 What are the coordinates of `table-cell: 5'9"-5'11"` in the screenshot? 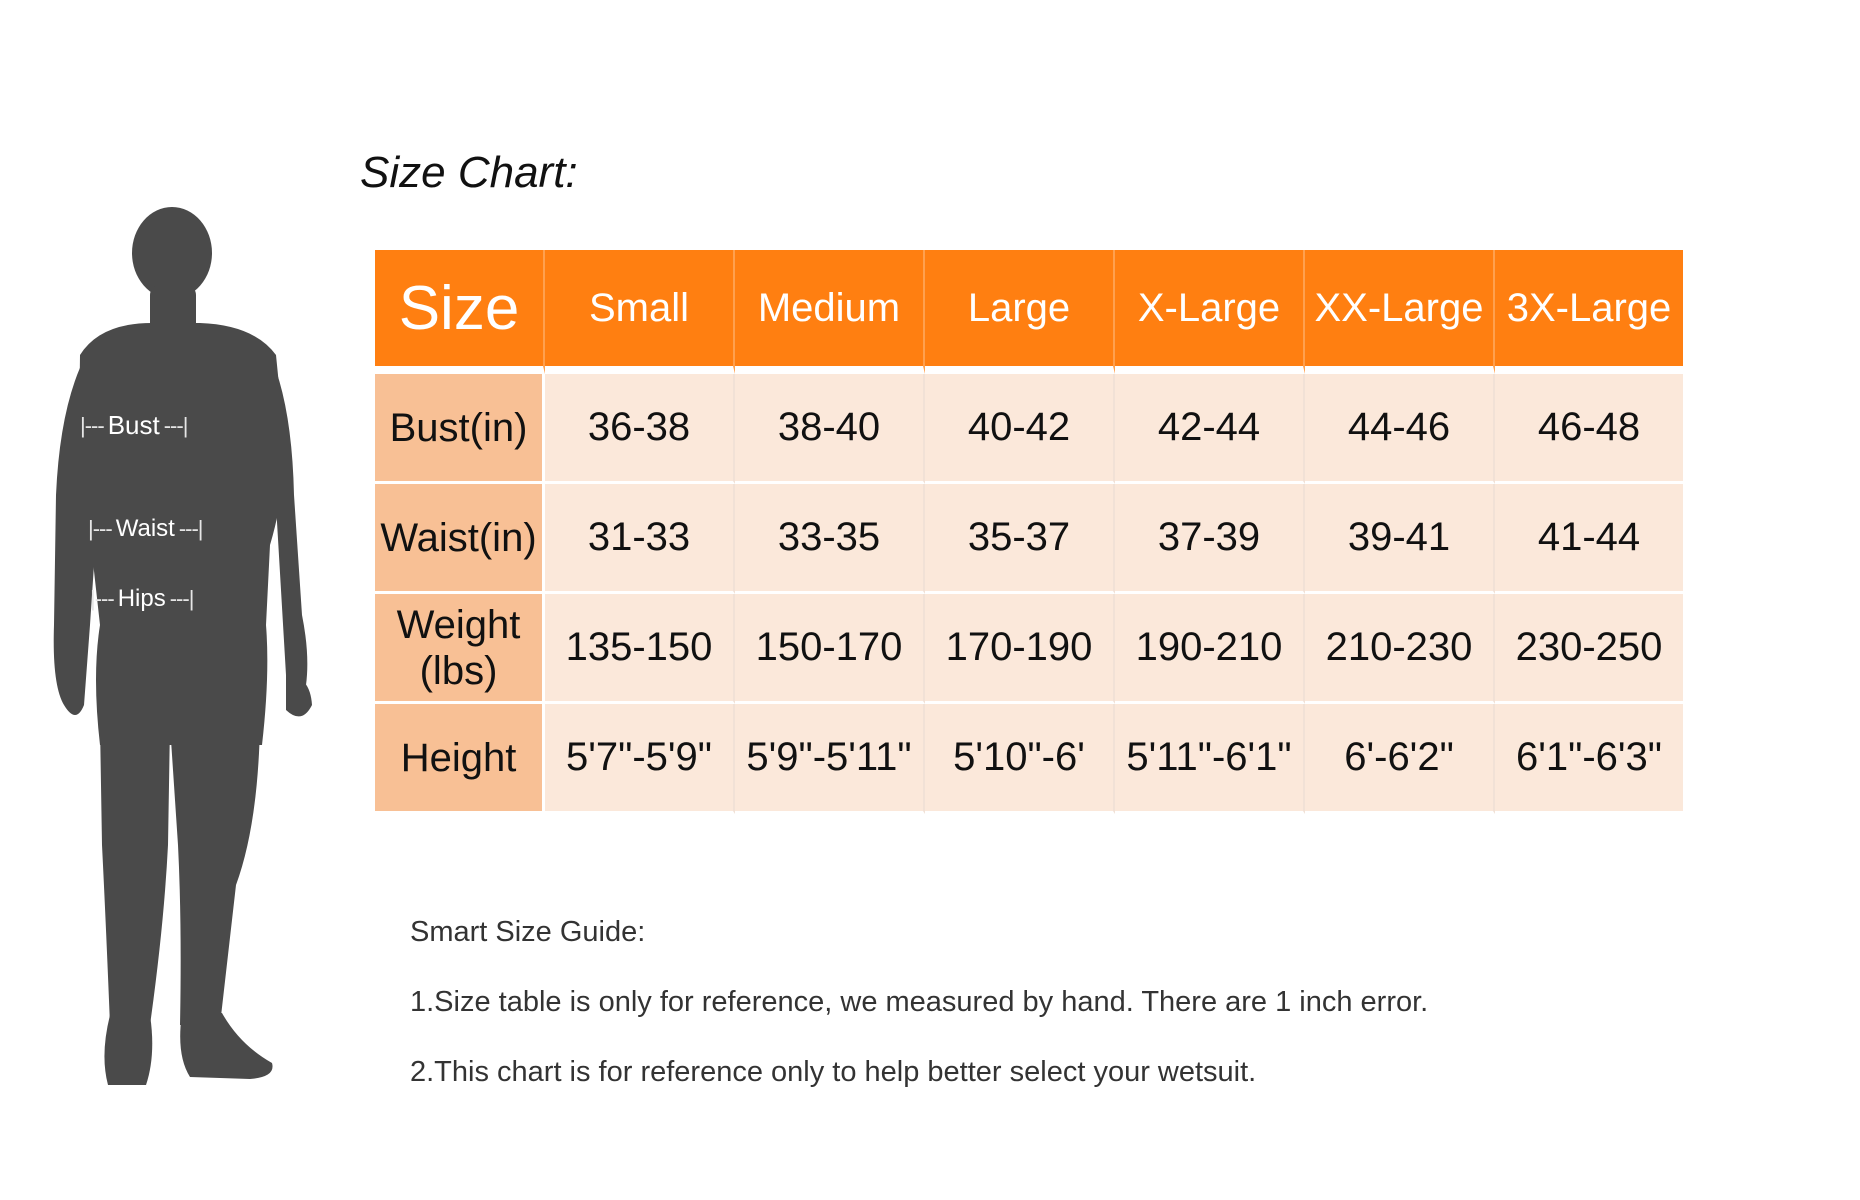 It's located at (830, 759).